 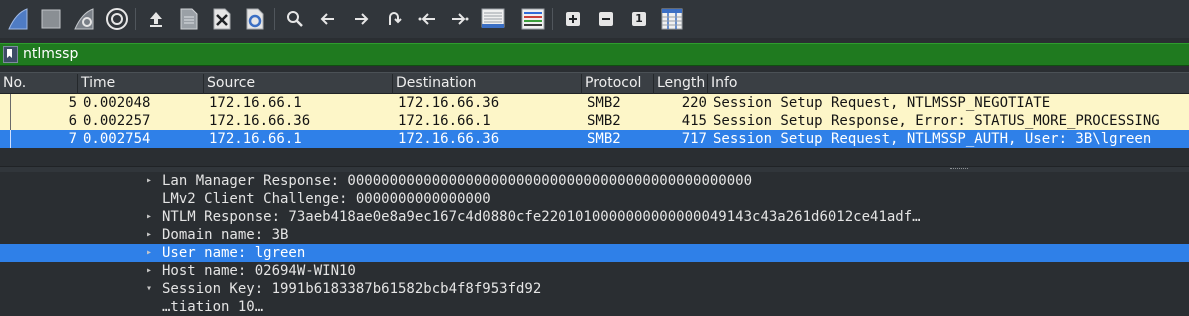 I want to click on zoom-out-button, so click(x=606, y=19).